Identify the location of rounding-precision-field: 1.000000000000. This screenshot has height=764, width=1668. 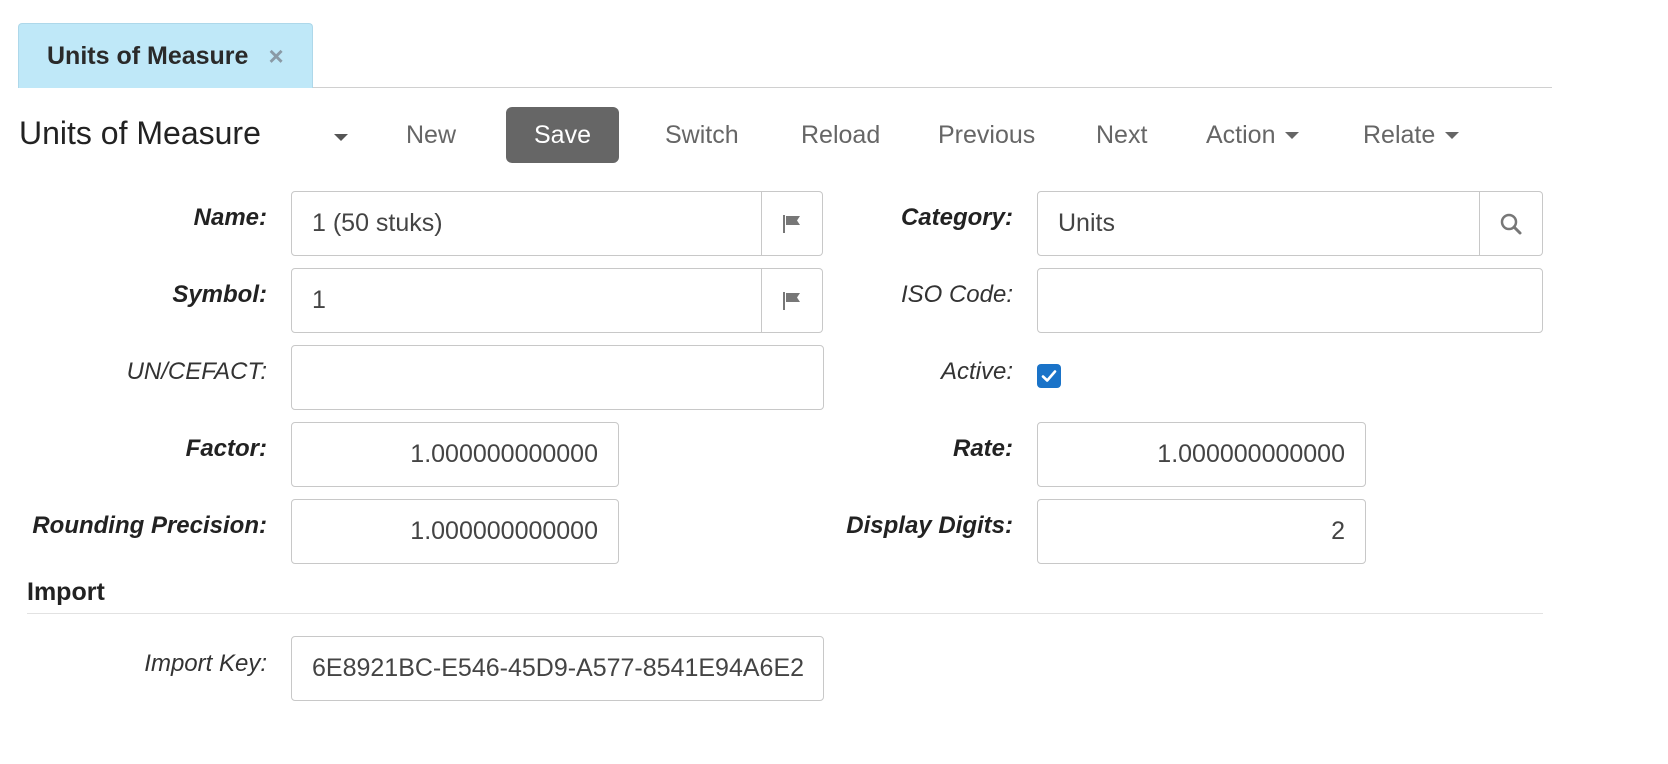
(455, 531).